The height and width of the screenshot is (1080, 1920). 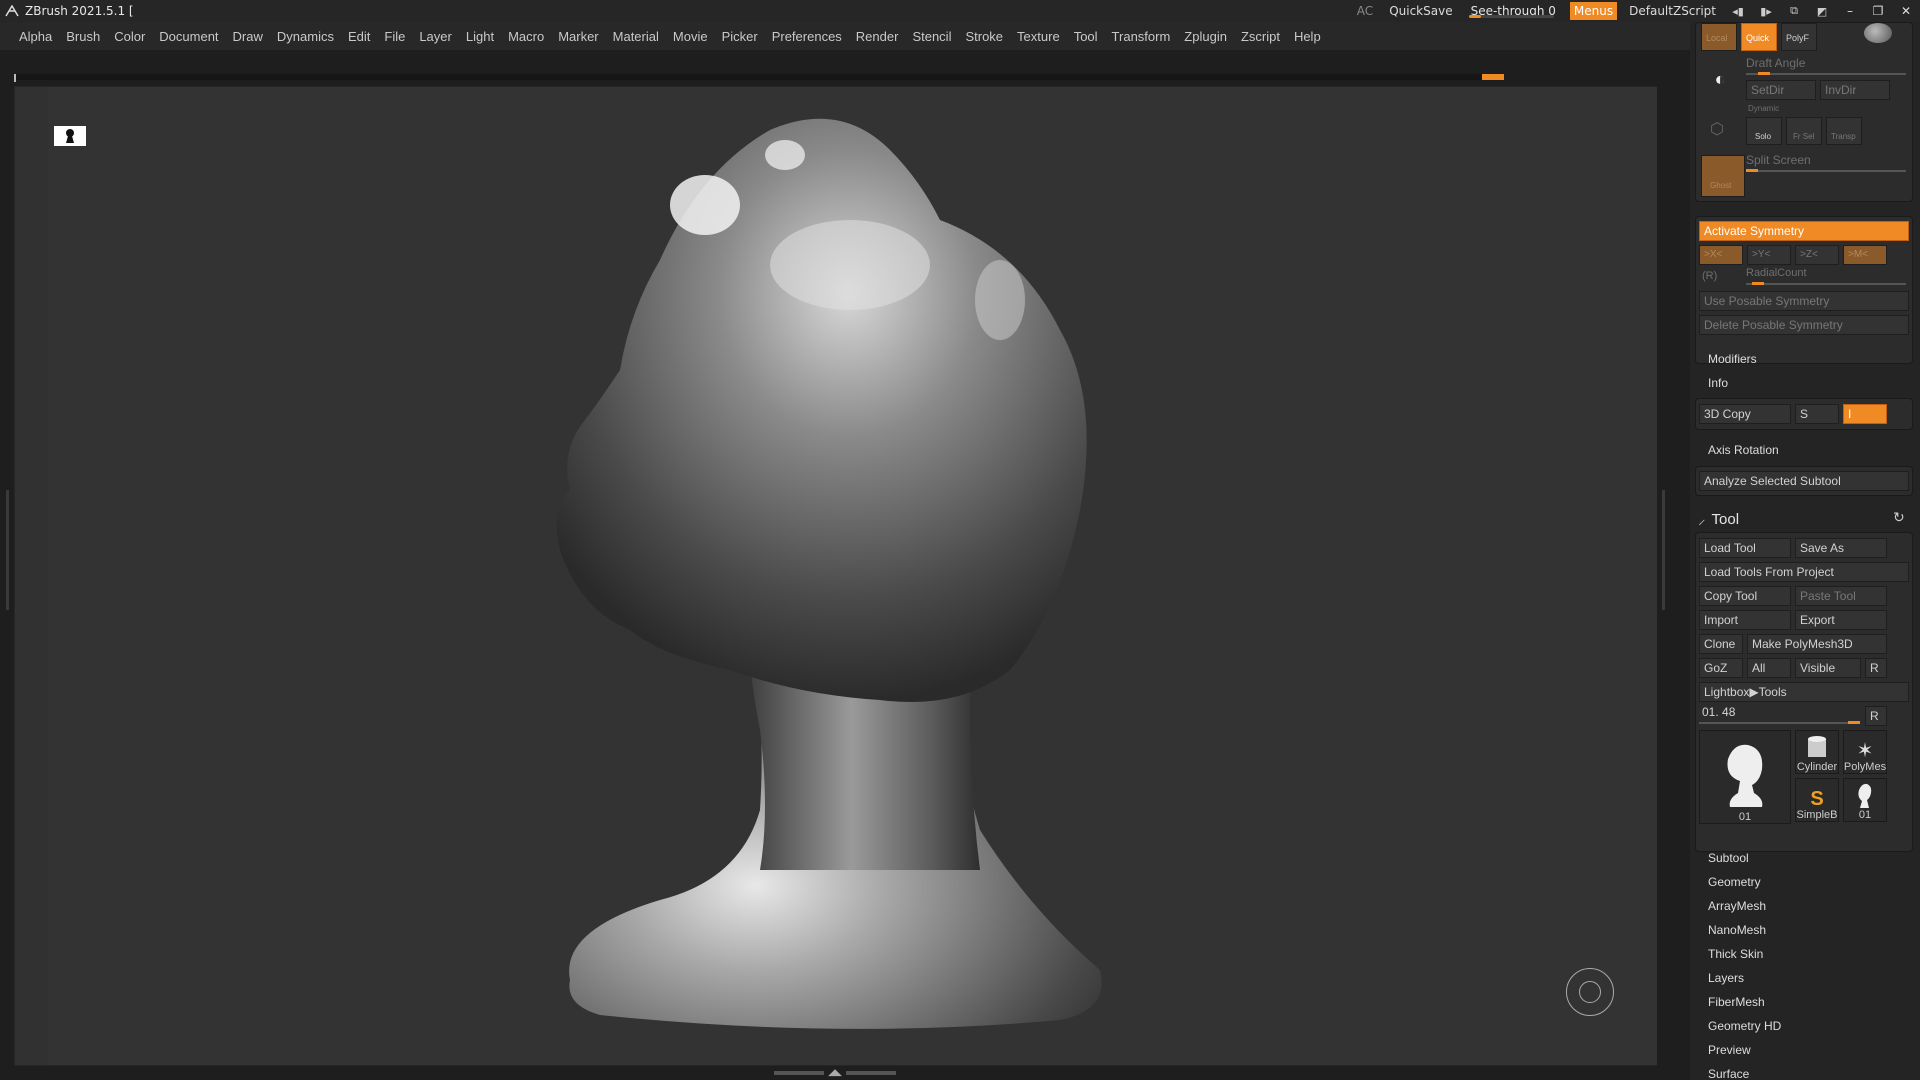 I want to click on tool-palette-header: ⸝ Tool, so click(x=1718, y=519).